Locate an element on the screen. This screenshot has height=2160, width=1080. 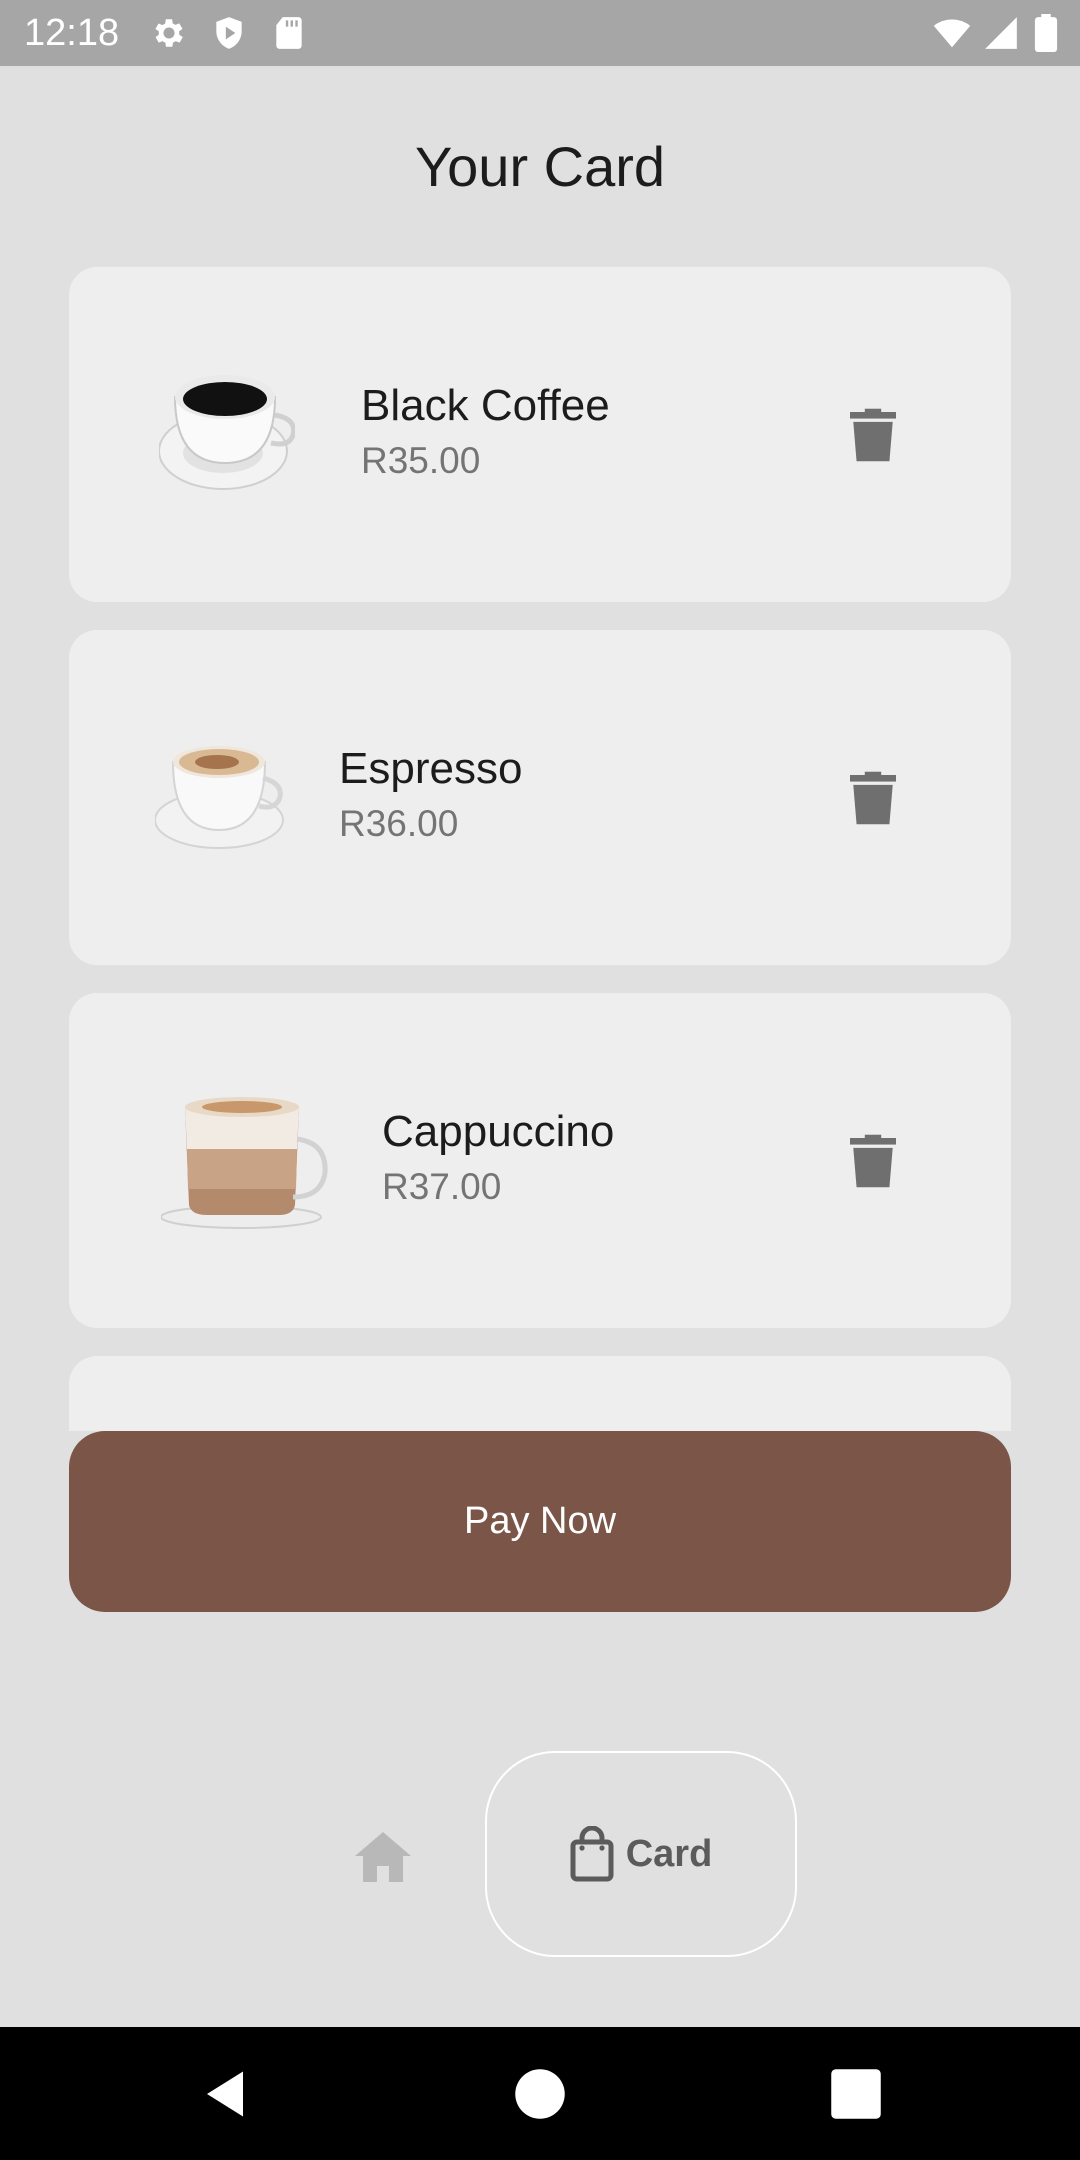
cart-item: Black Coffee R35.00 is located at coordinates (540, 434).